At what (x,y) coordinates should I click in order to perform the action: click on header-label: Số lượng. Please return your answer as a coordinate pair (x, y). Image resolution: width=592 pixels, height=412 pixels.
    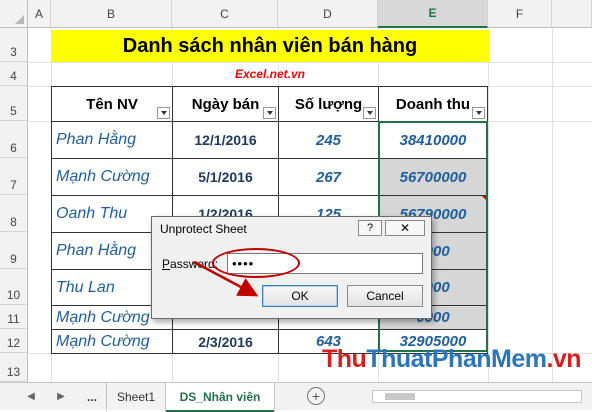
    Looking at the image, I should click on (328, 104).